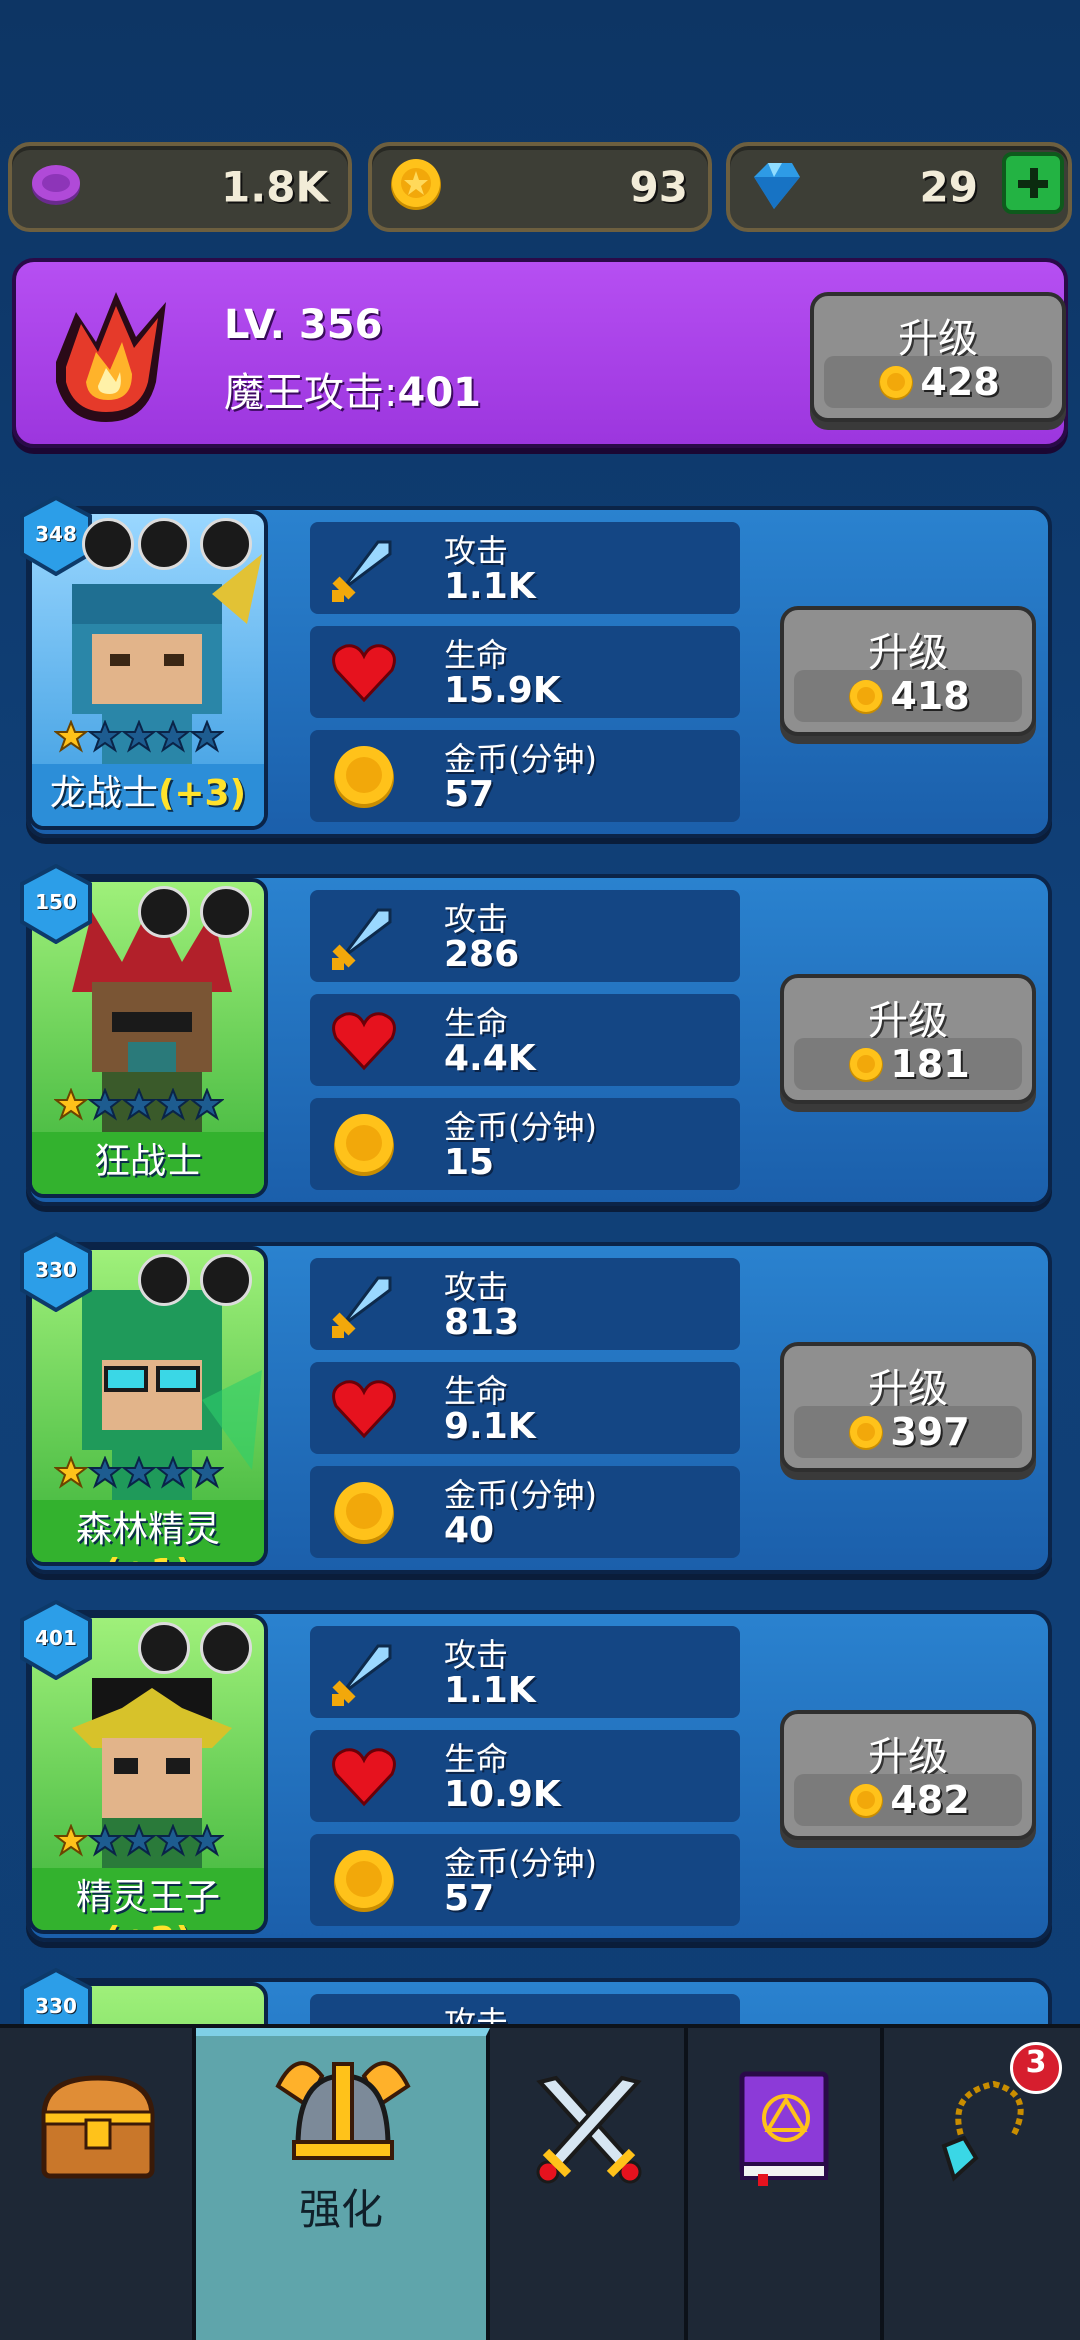 The image size is (1080, 2340). What do you see at coordinates (226, 1648) in the screenshot?
I see `dagger-class-icon` at bounding box center [226, 1648].